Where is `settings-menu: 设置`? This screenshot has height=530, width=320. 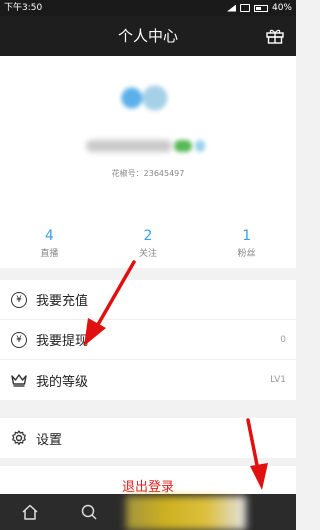 settings-menu: 设置 is located at coordinates (148, 438).